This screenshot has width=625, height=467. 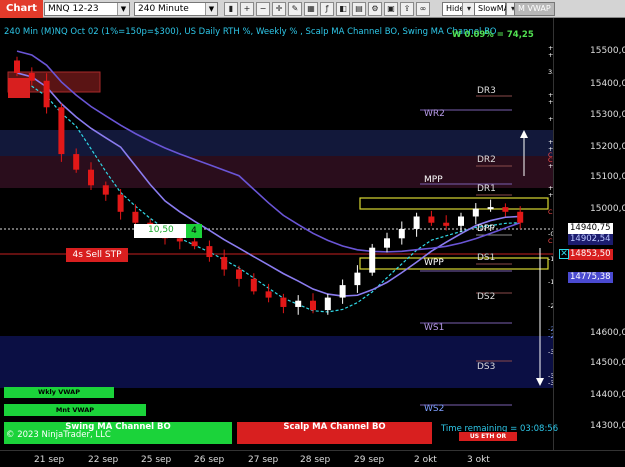 What do you see at coordinates (434, 263) in the screenshot?
I see `wpp-label: WPP` at bounding box center [434, 263].